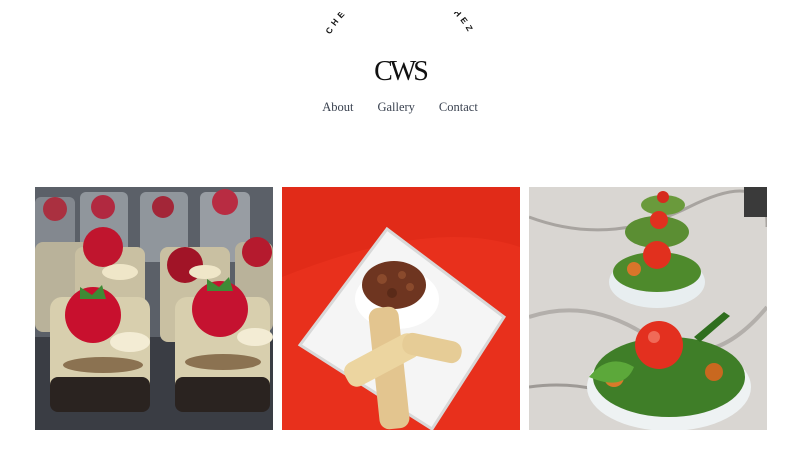 The image size is (800, 471). I want to click on nav-contact-link: Contact, so click(458, 107).